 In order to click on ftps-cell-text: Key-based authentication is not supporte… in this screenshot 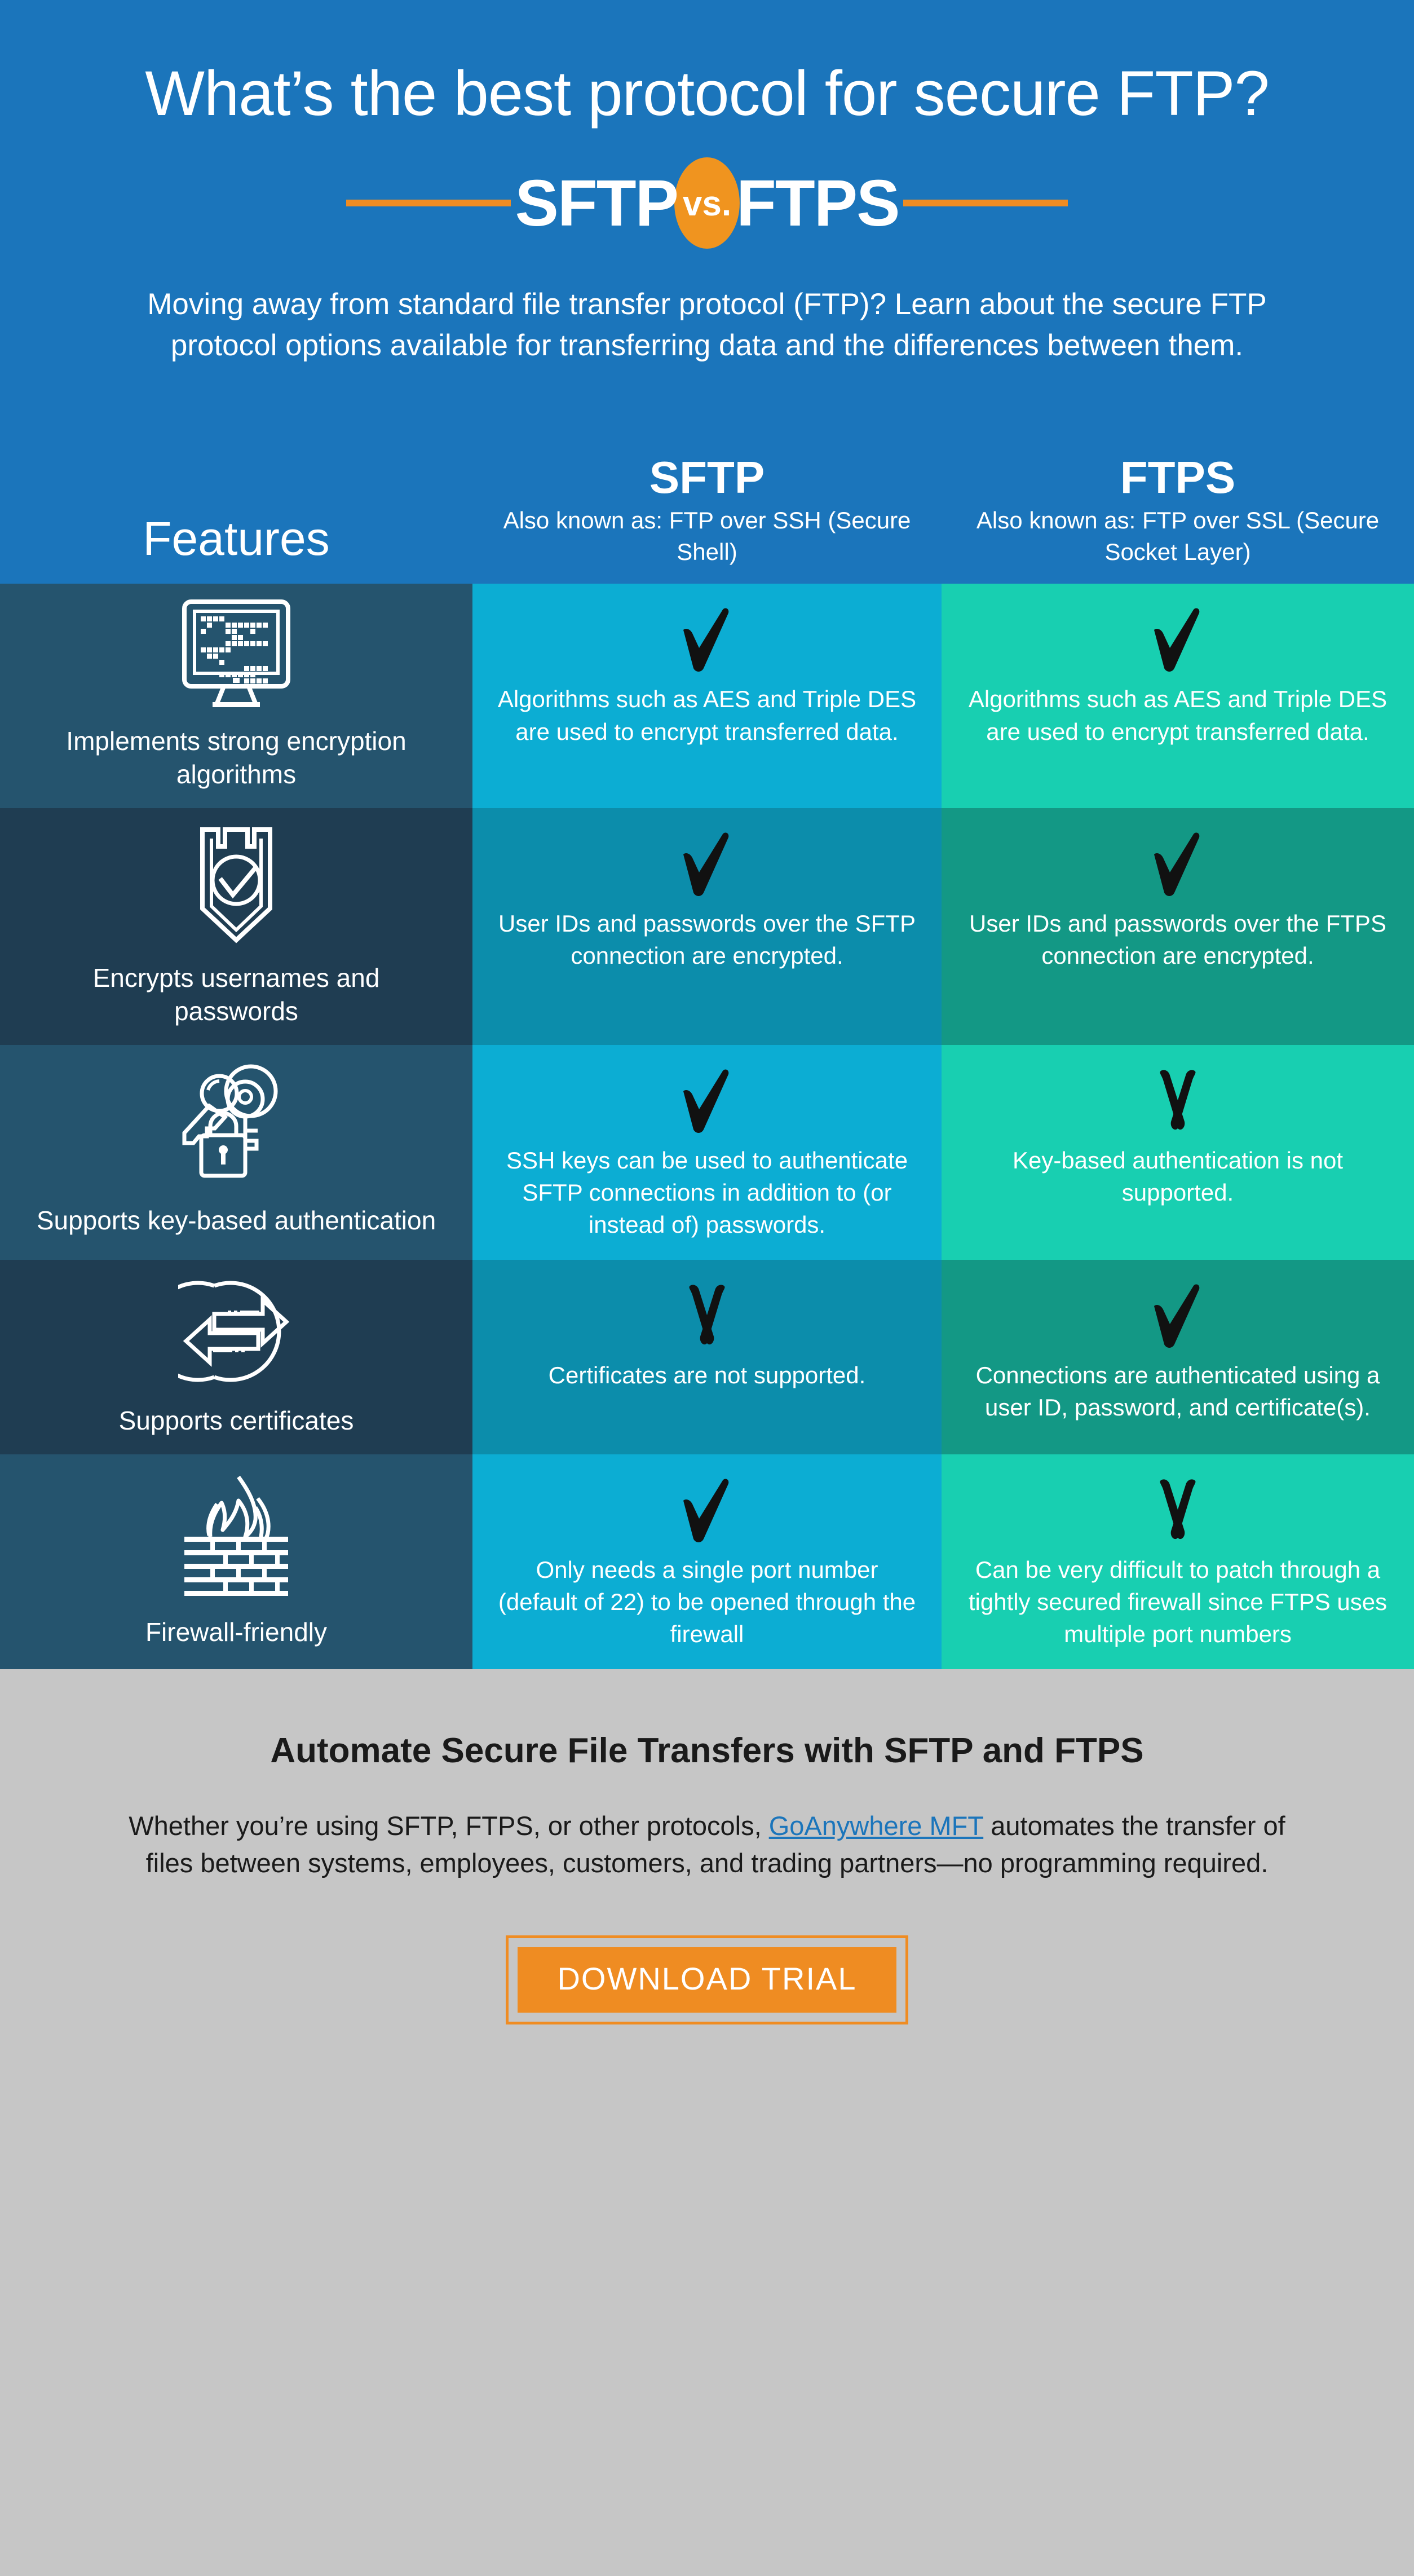, I will do `click(1178, 1176)`.